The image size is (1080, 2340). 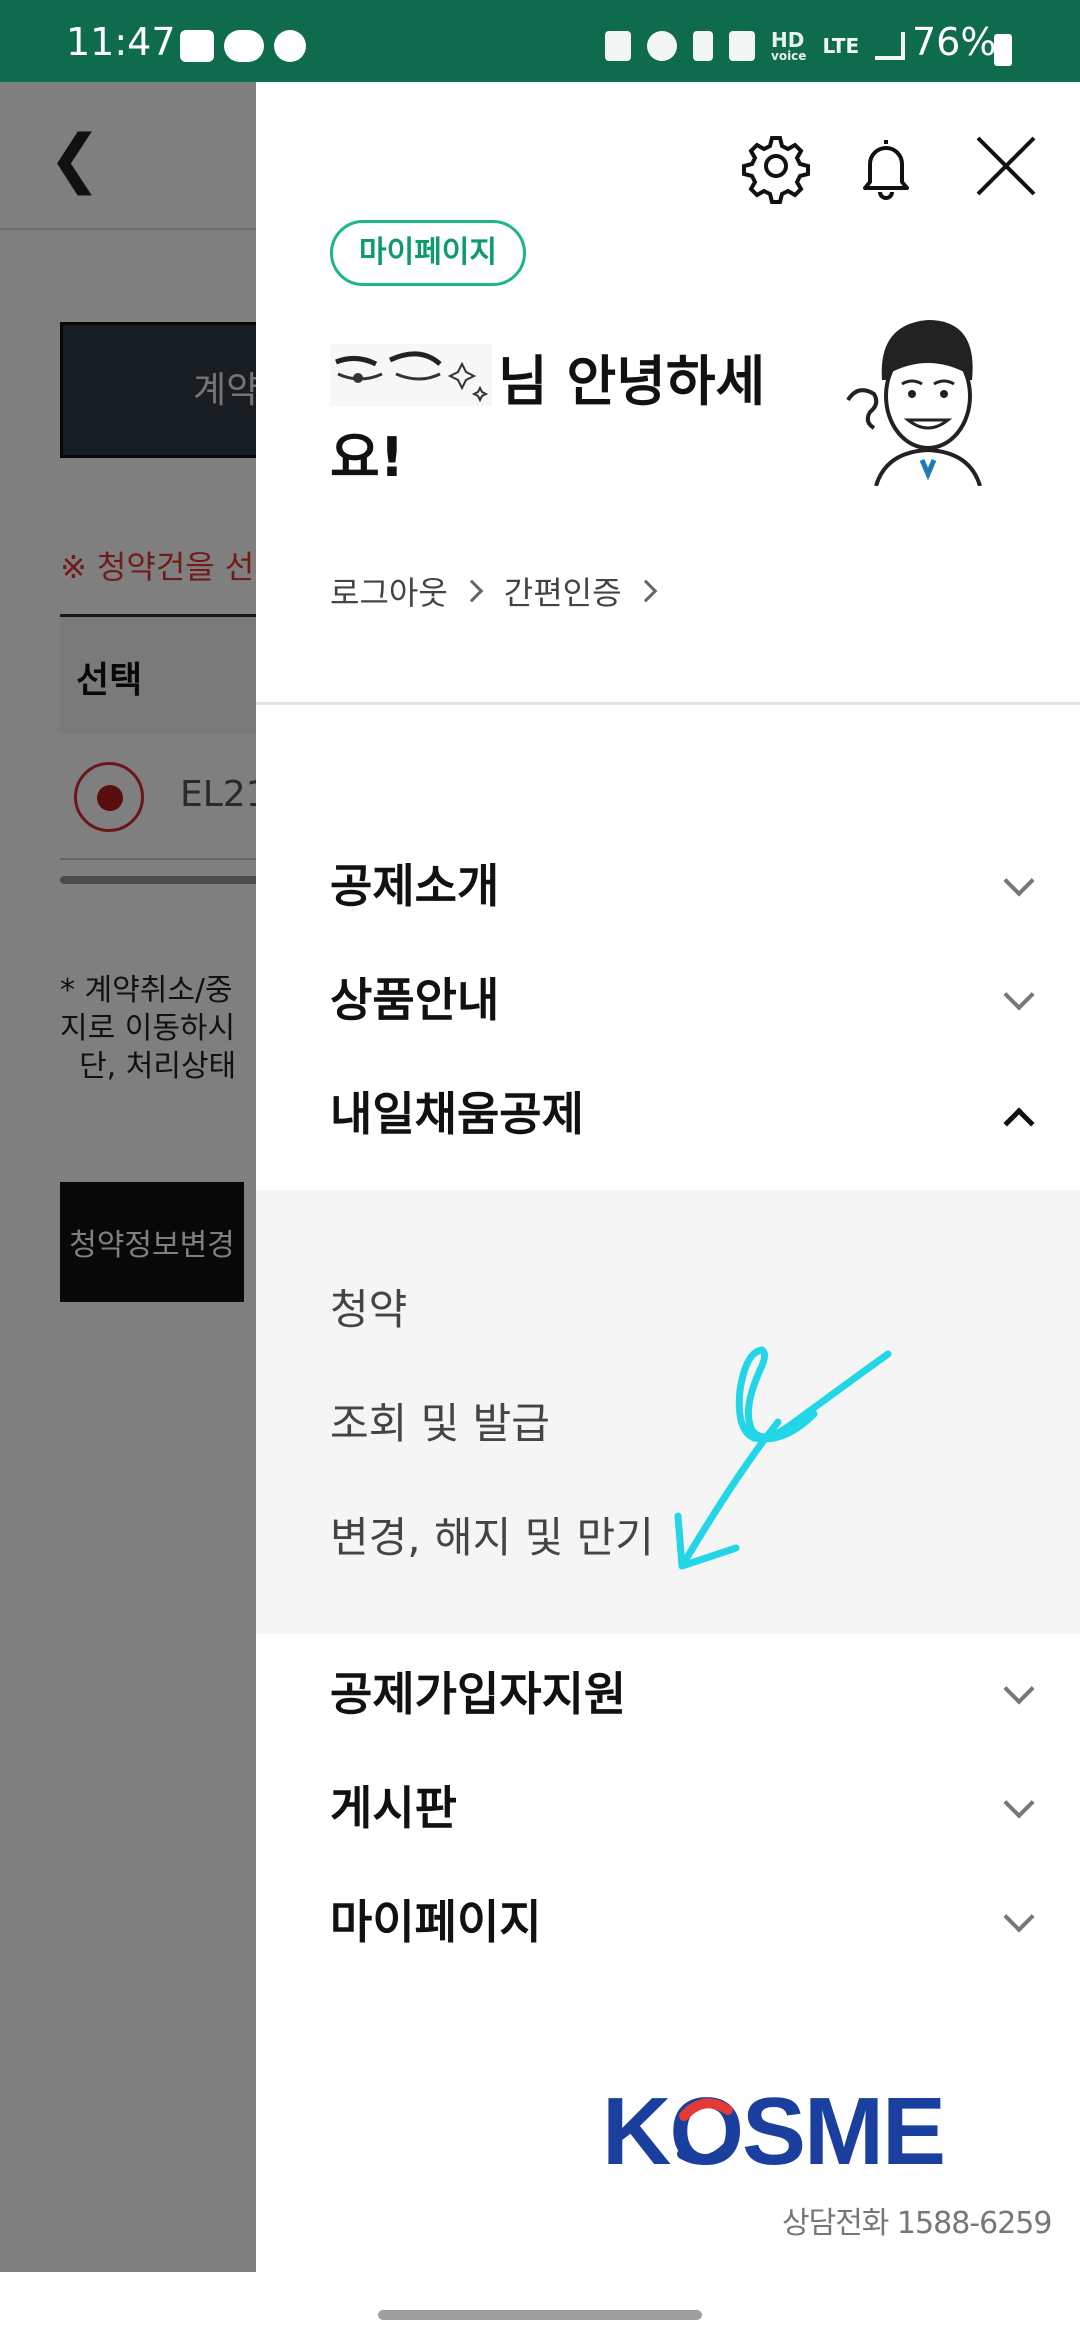 I want to click on talk-icon, so click(x=244, y=46).